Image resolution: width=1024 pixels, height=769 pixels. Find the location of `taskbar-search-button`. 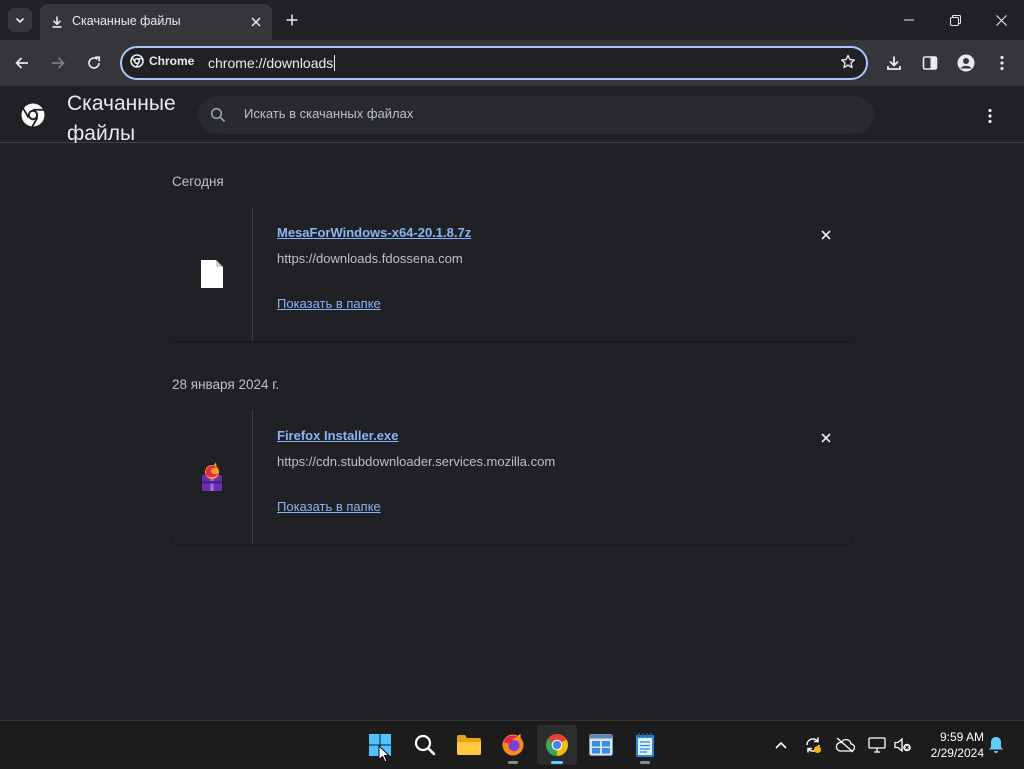

taskbar-search-button is located at coordinates (425, 745).